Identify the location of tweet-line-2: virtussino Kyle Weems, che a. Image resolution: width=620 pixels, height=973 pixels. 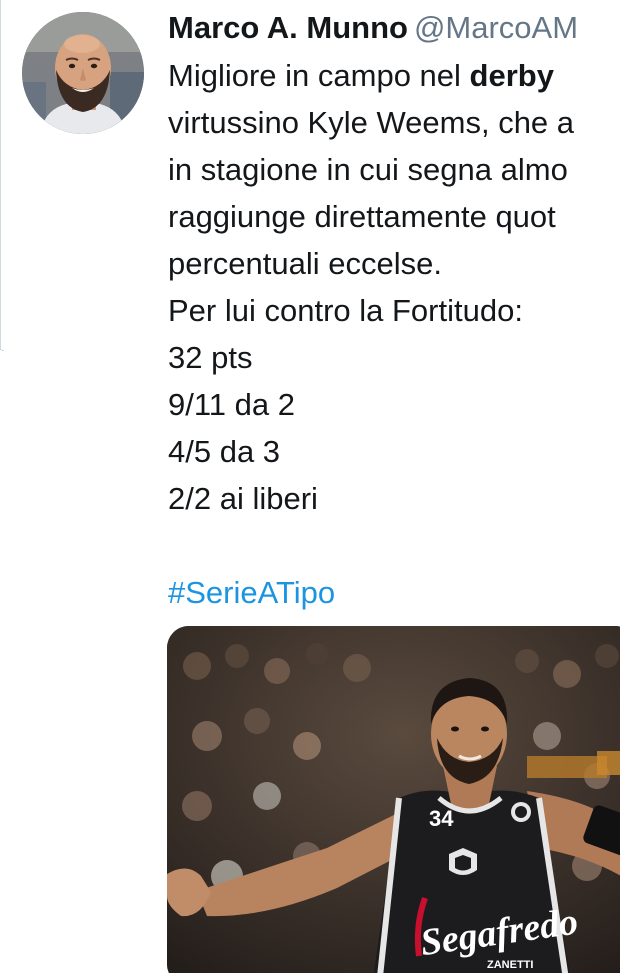
(371, 122).